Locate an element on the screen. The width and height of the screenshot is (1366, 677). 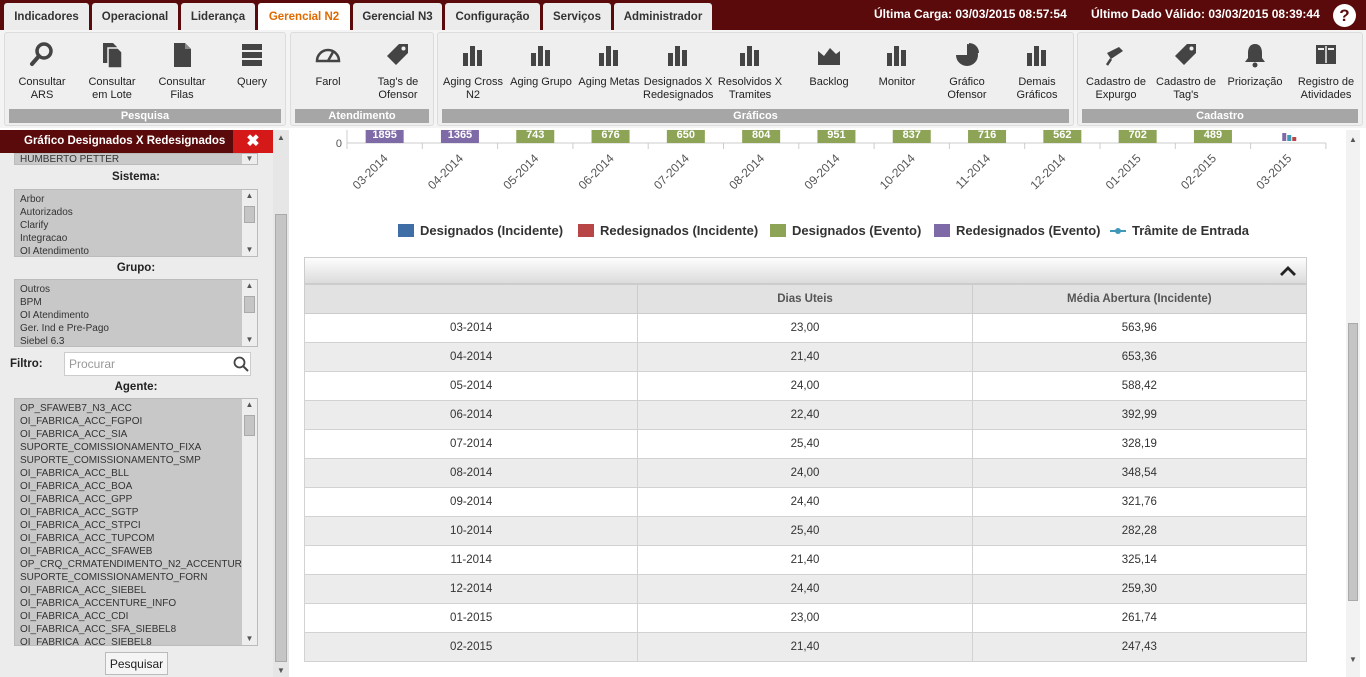
list-item: HUMBERTO PETTER is located at coordinates (136, 159).